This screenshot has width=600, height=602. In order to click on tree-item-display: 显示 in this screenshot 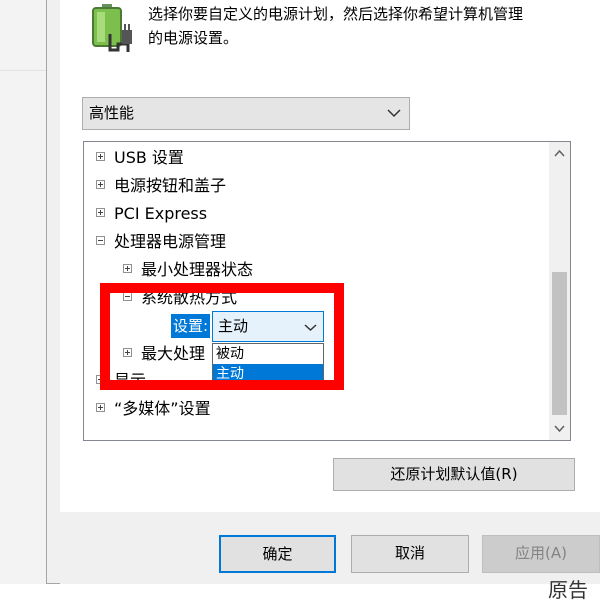, I will do `click(121, 381)`.